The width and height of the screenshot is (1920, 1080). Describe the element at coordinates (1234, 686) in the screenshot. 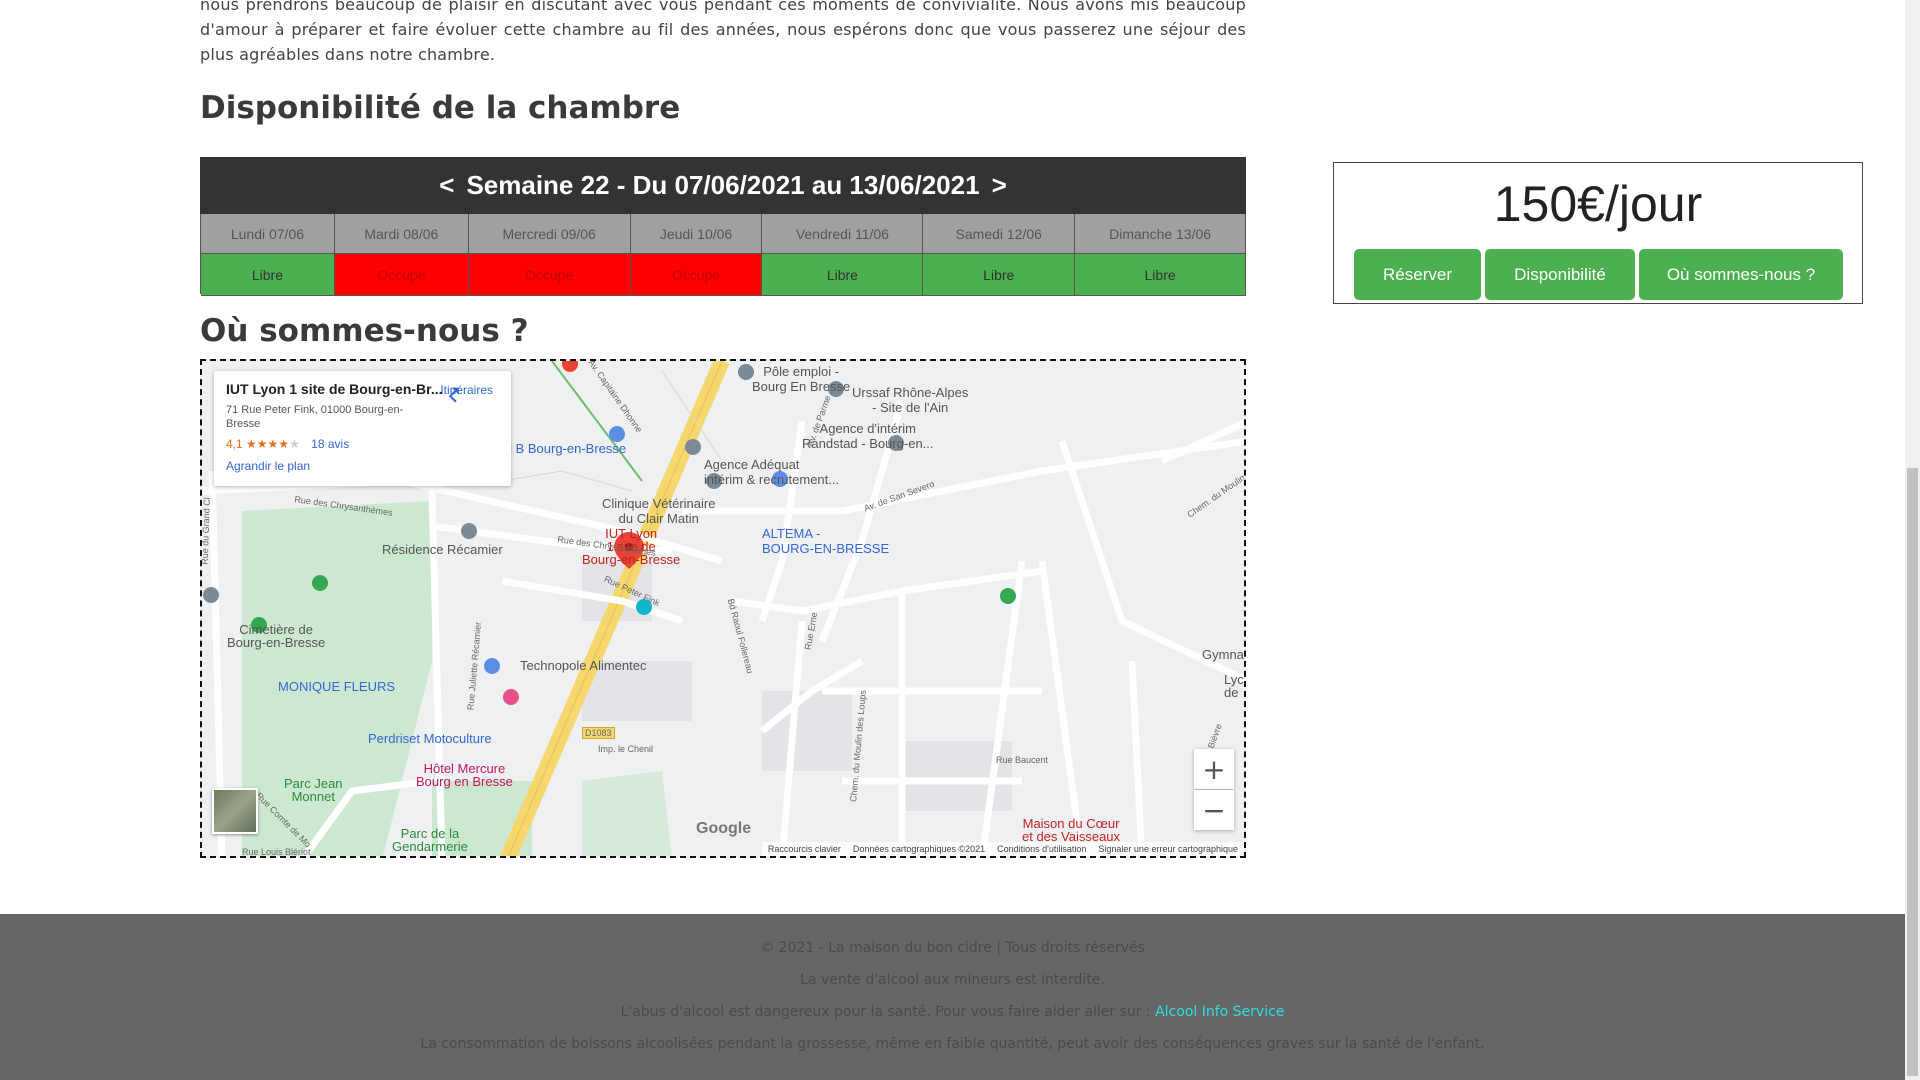

I see `map-place-lycee: Lyc de` at that location.